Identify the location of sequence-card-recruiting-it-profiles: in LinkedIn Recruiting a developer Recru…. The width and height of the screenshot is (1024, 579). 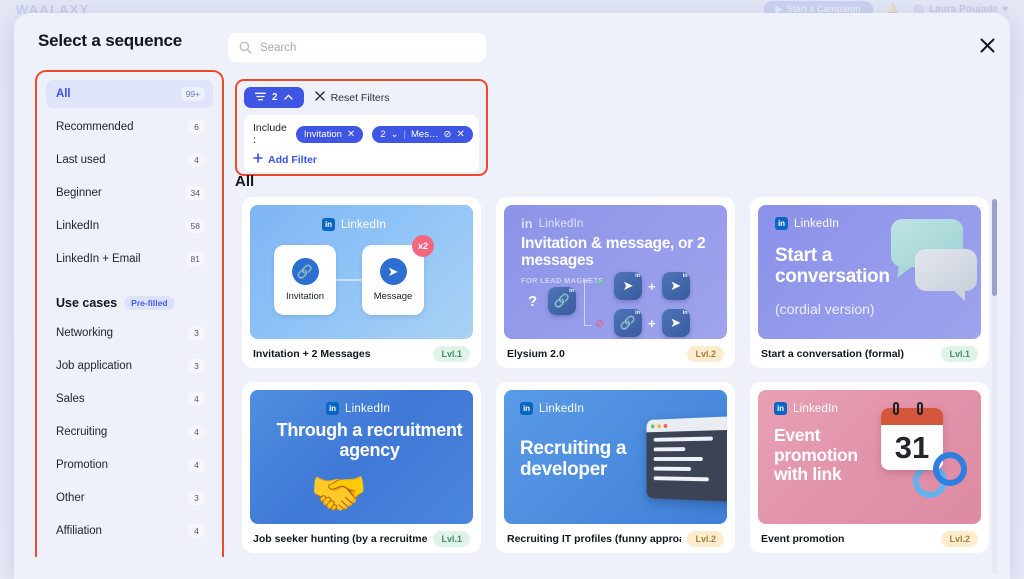
(615, 467).